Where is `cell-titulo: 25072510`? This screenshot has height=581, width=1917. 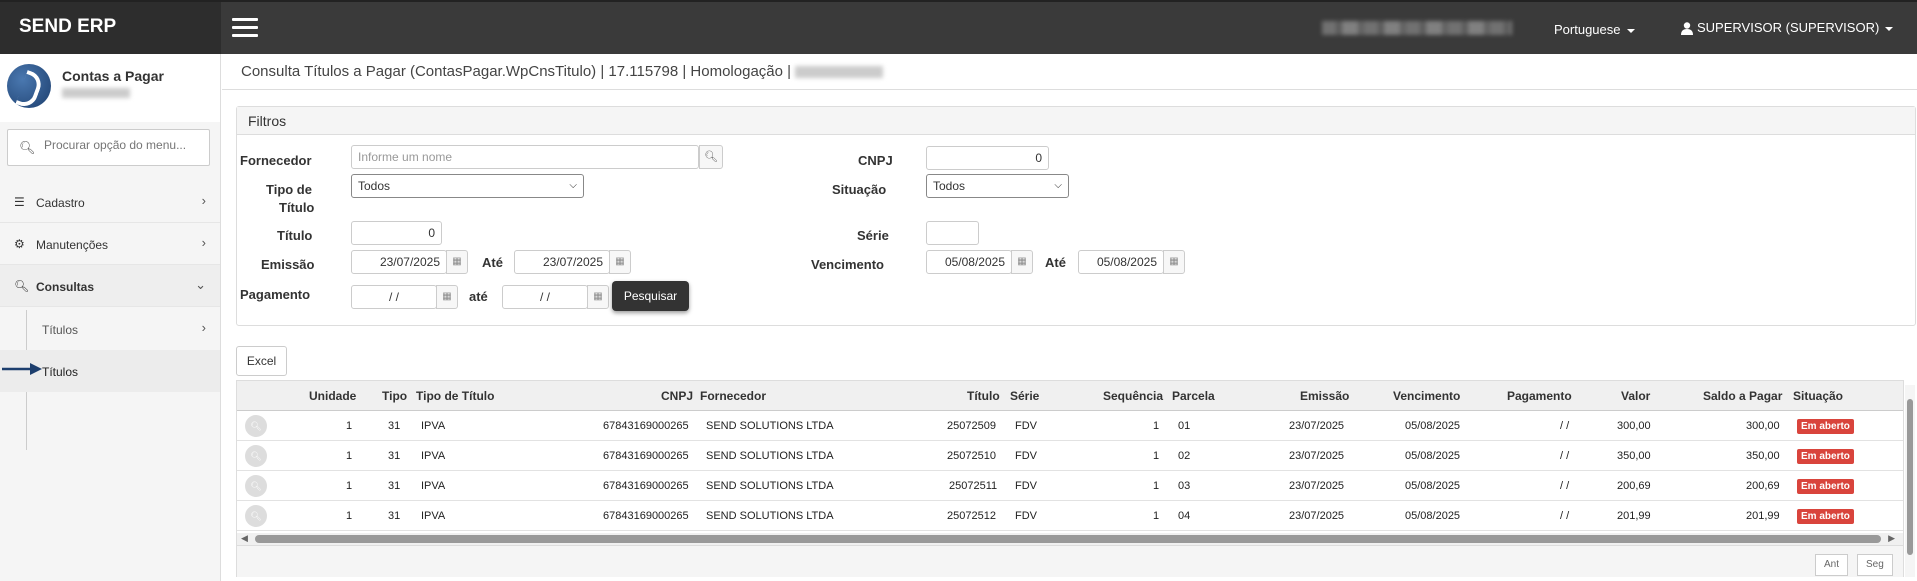 cell-titulo: 25072510 is located at coordinates (971, 456).